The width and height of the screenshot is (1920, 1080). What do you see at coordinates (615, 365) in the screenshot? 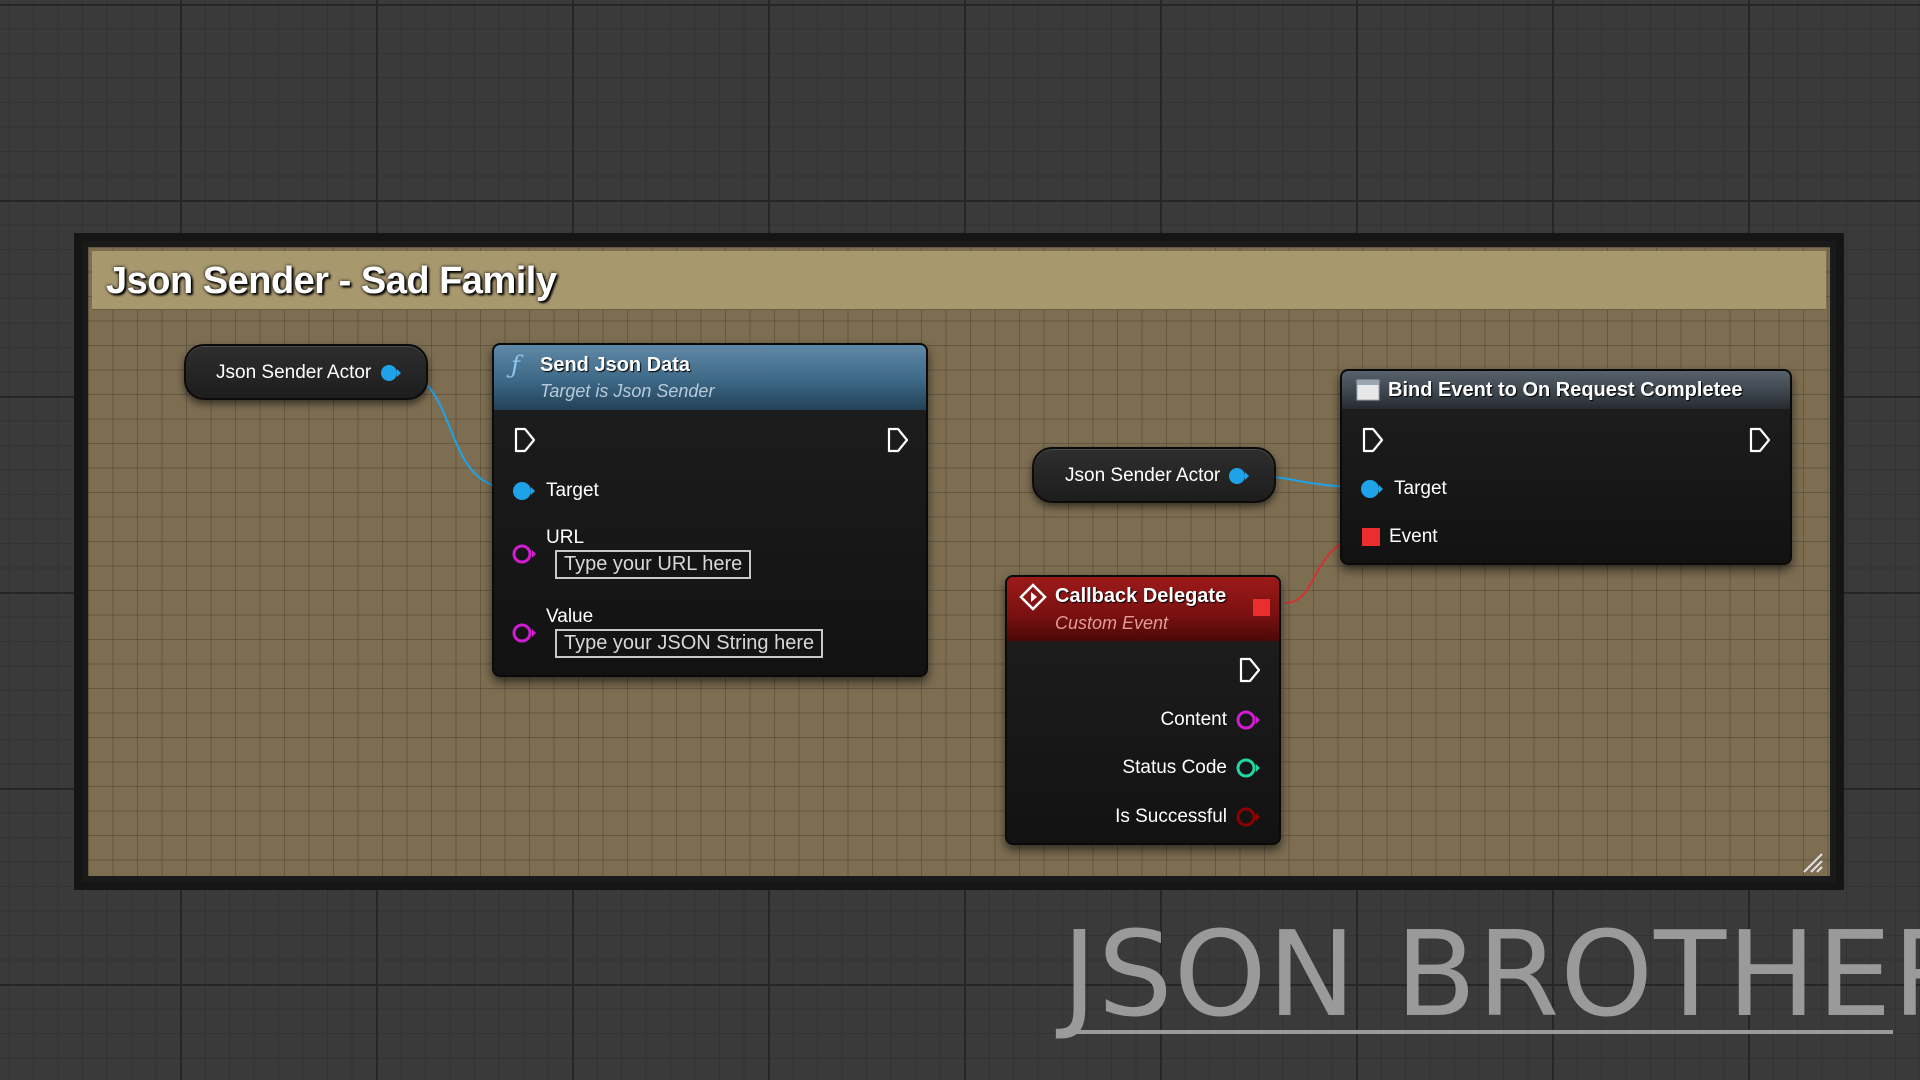
I see `node-title: Send Json Data` at bounding box center [615, 365].